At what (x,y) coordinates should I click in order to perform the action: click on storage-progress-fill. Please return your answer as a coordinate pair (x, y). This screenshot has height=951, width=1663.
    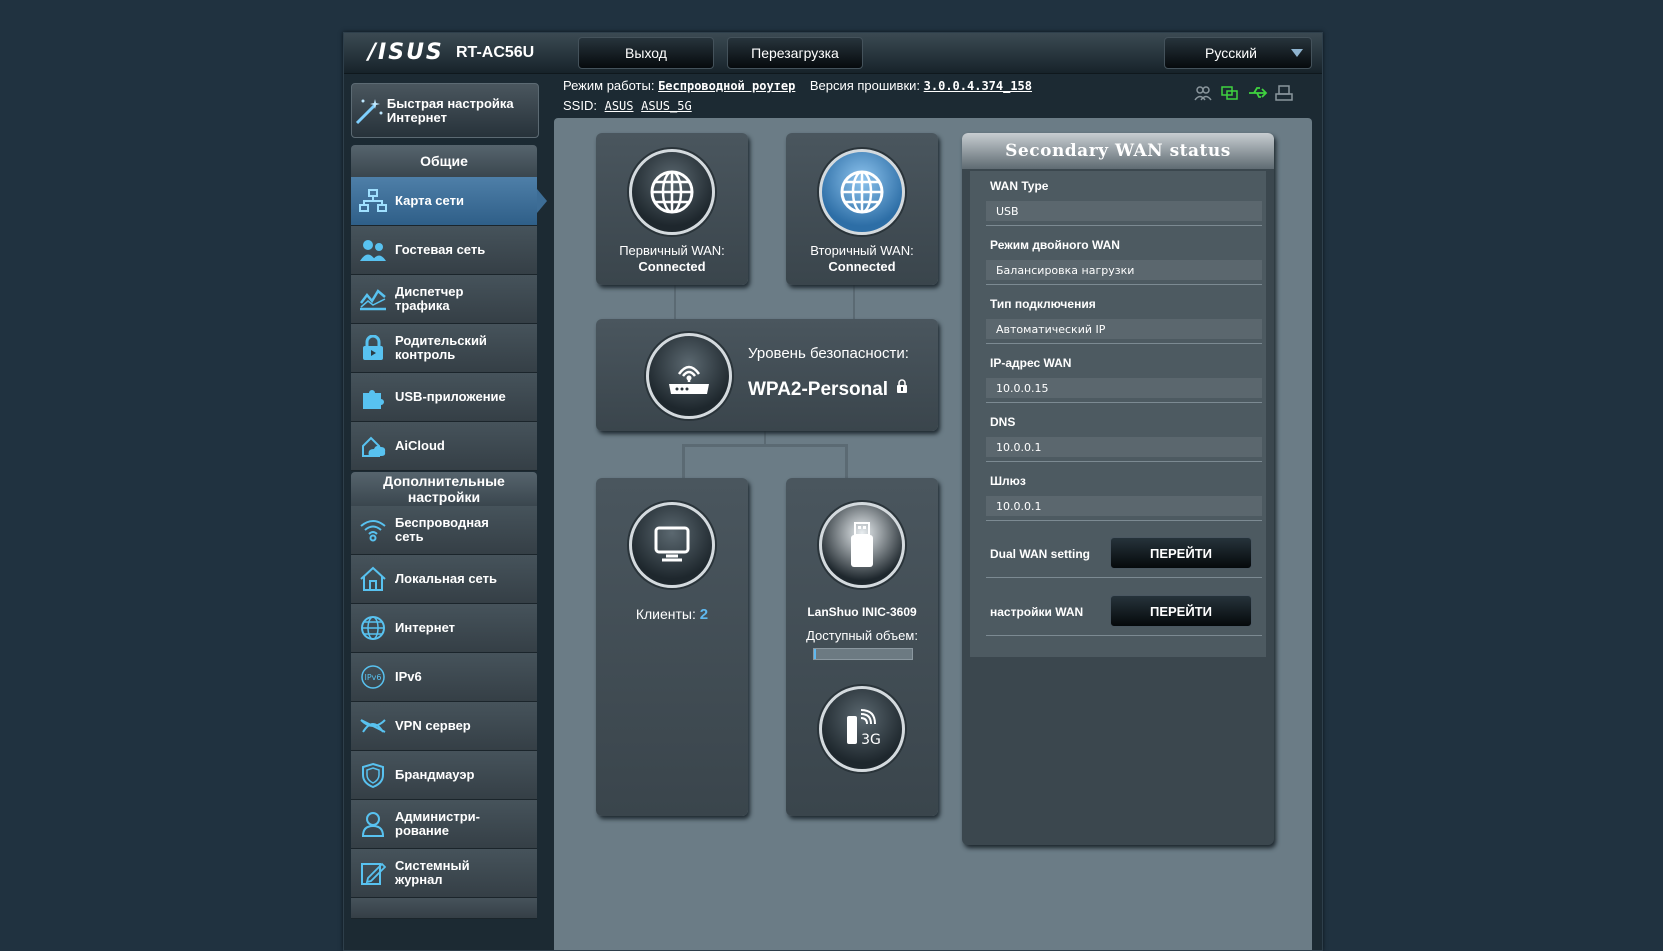
    Looking at the image, I should click on (815, 654).